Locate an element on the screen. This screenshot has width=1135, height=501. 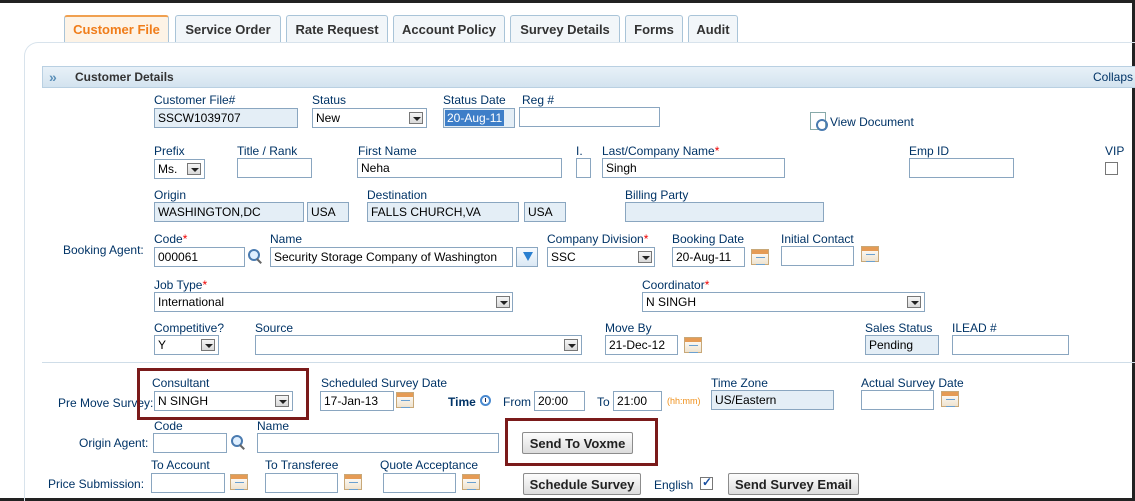
competitive-value: Y is located at coordinates (162, 345).